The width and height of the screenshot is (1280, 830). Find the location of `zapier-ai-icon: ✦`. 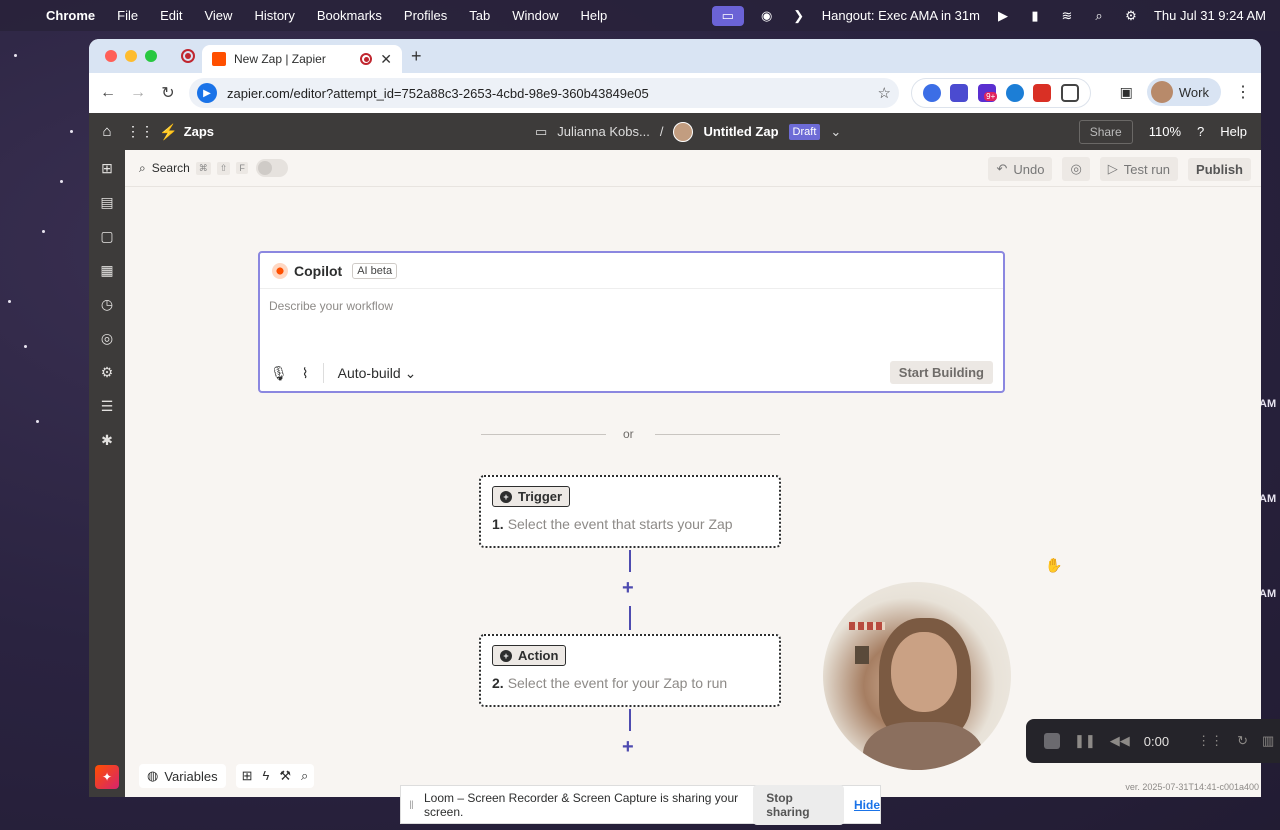

zapier-ai-icon: ✦ is located at coordinates (107, 777).